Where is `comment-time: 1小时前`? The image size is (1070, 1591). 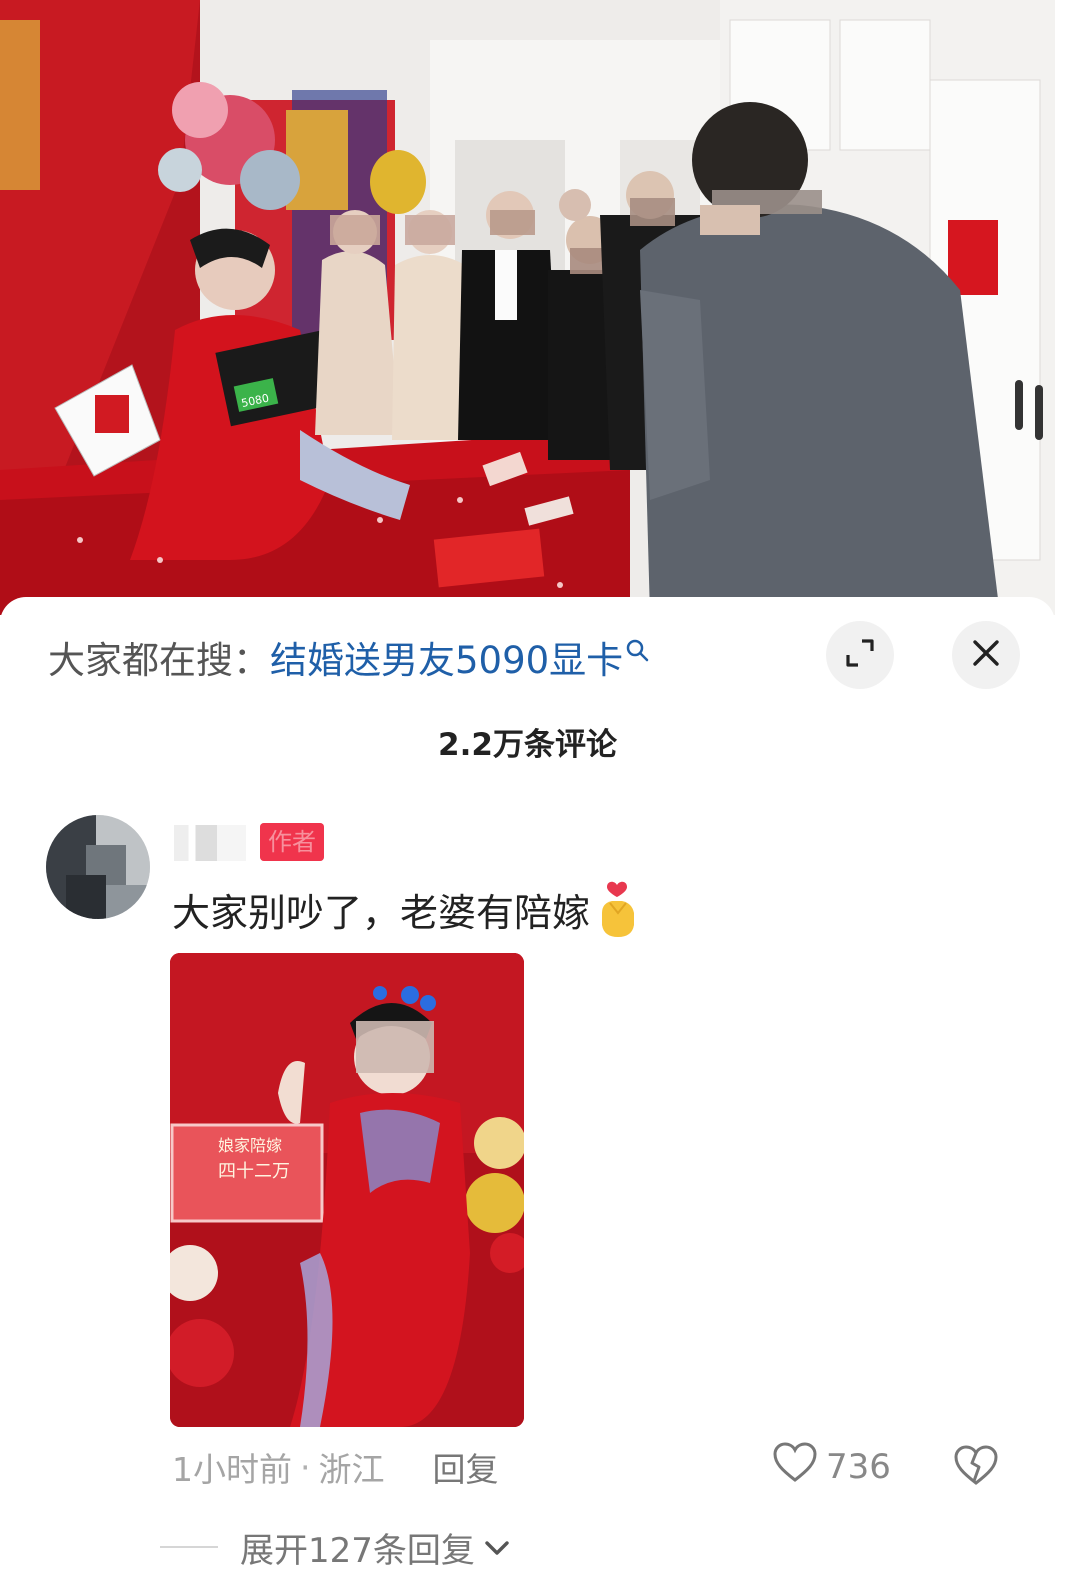 comment-time: 1小时前 is located at coordinates (232, 1469).